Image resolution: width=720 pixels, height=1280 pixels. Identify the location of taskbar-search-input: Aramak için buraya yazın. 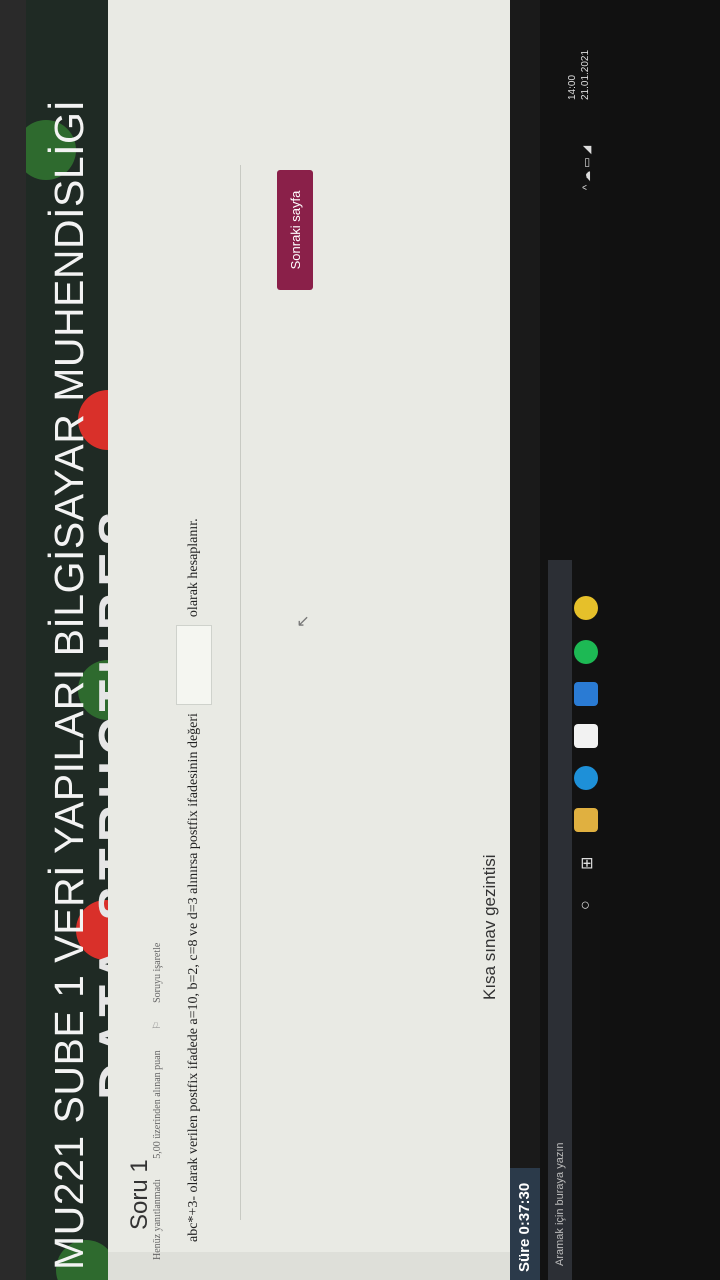
(560, 920).